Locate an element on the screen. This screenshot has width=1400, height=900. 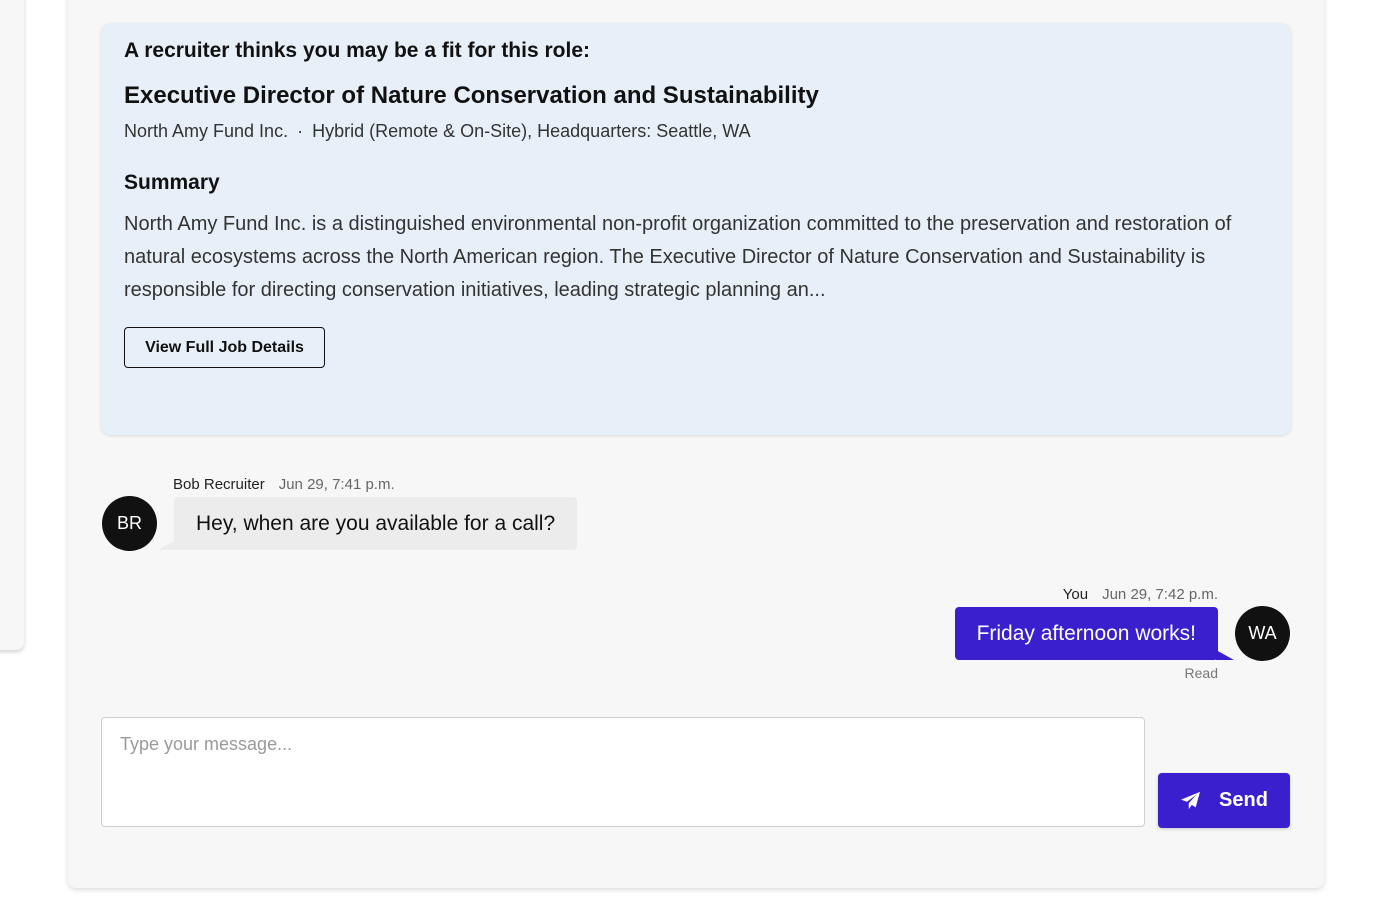
message-bubble-outgoing: Friday afternoon works! is located at coordinates (1094, 633).